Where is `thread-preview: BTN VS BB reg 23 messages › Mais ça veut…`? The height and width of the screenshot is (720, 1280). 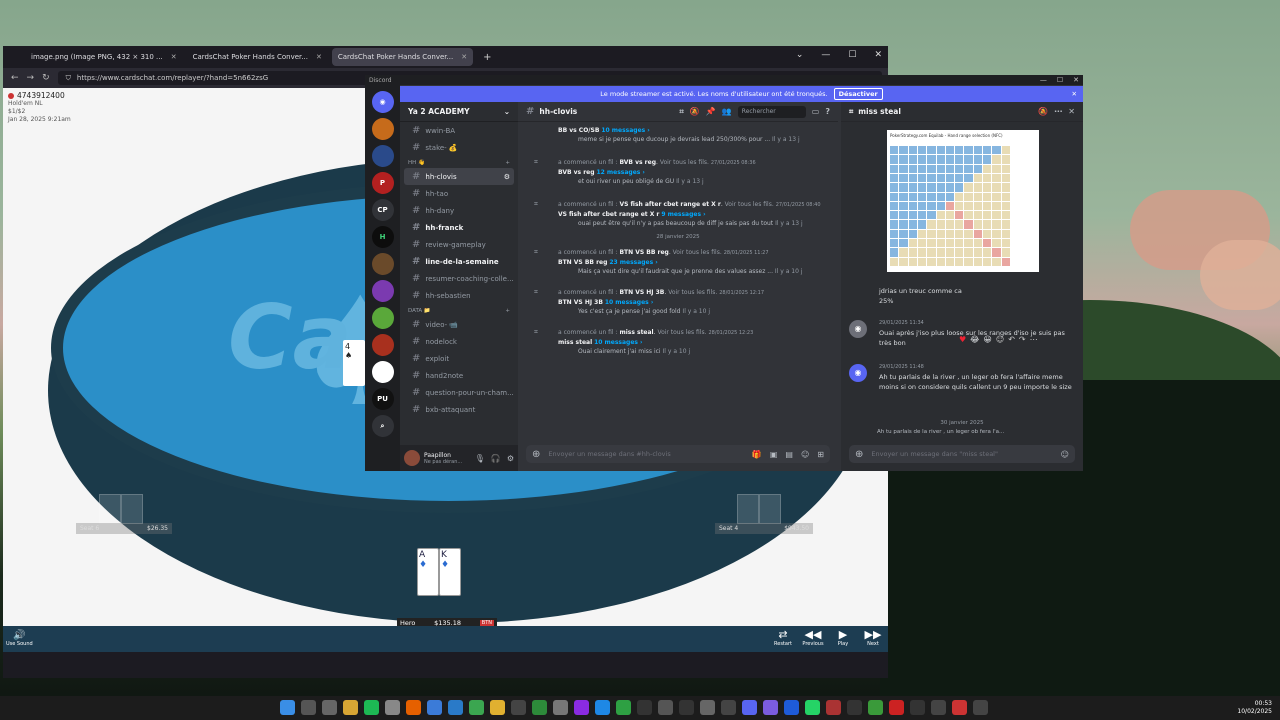 thread-preview: BTN VS BB reg 23 messages › Mais ça veut… is located at coordinates (695, 267).